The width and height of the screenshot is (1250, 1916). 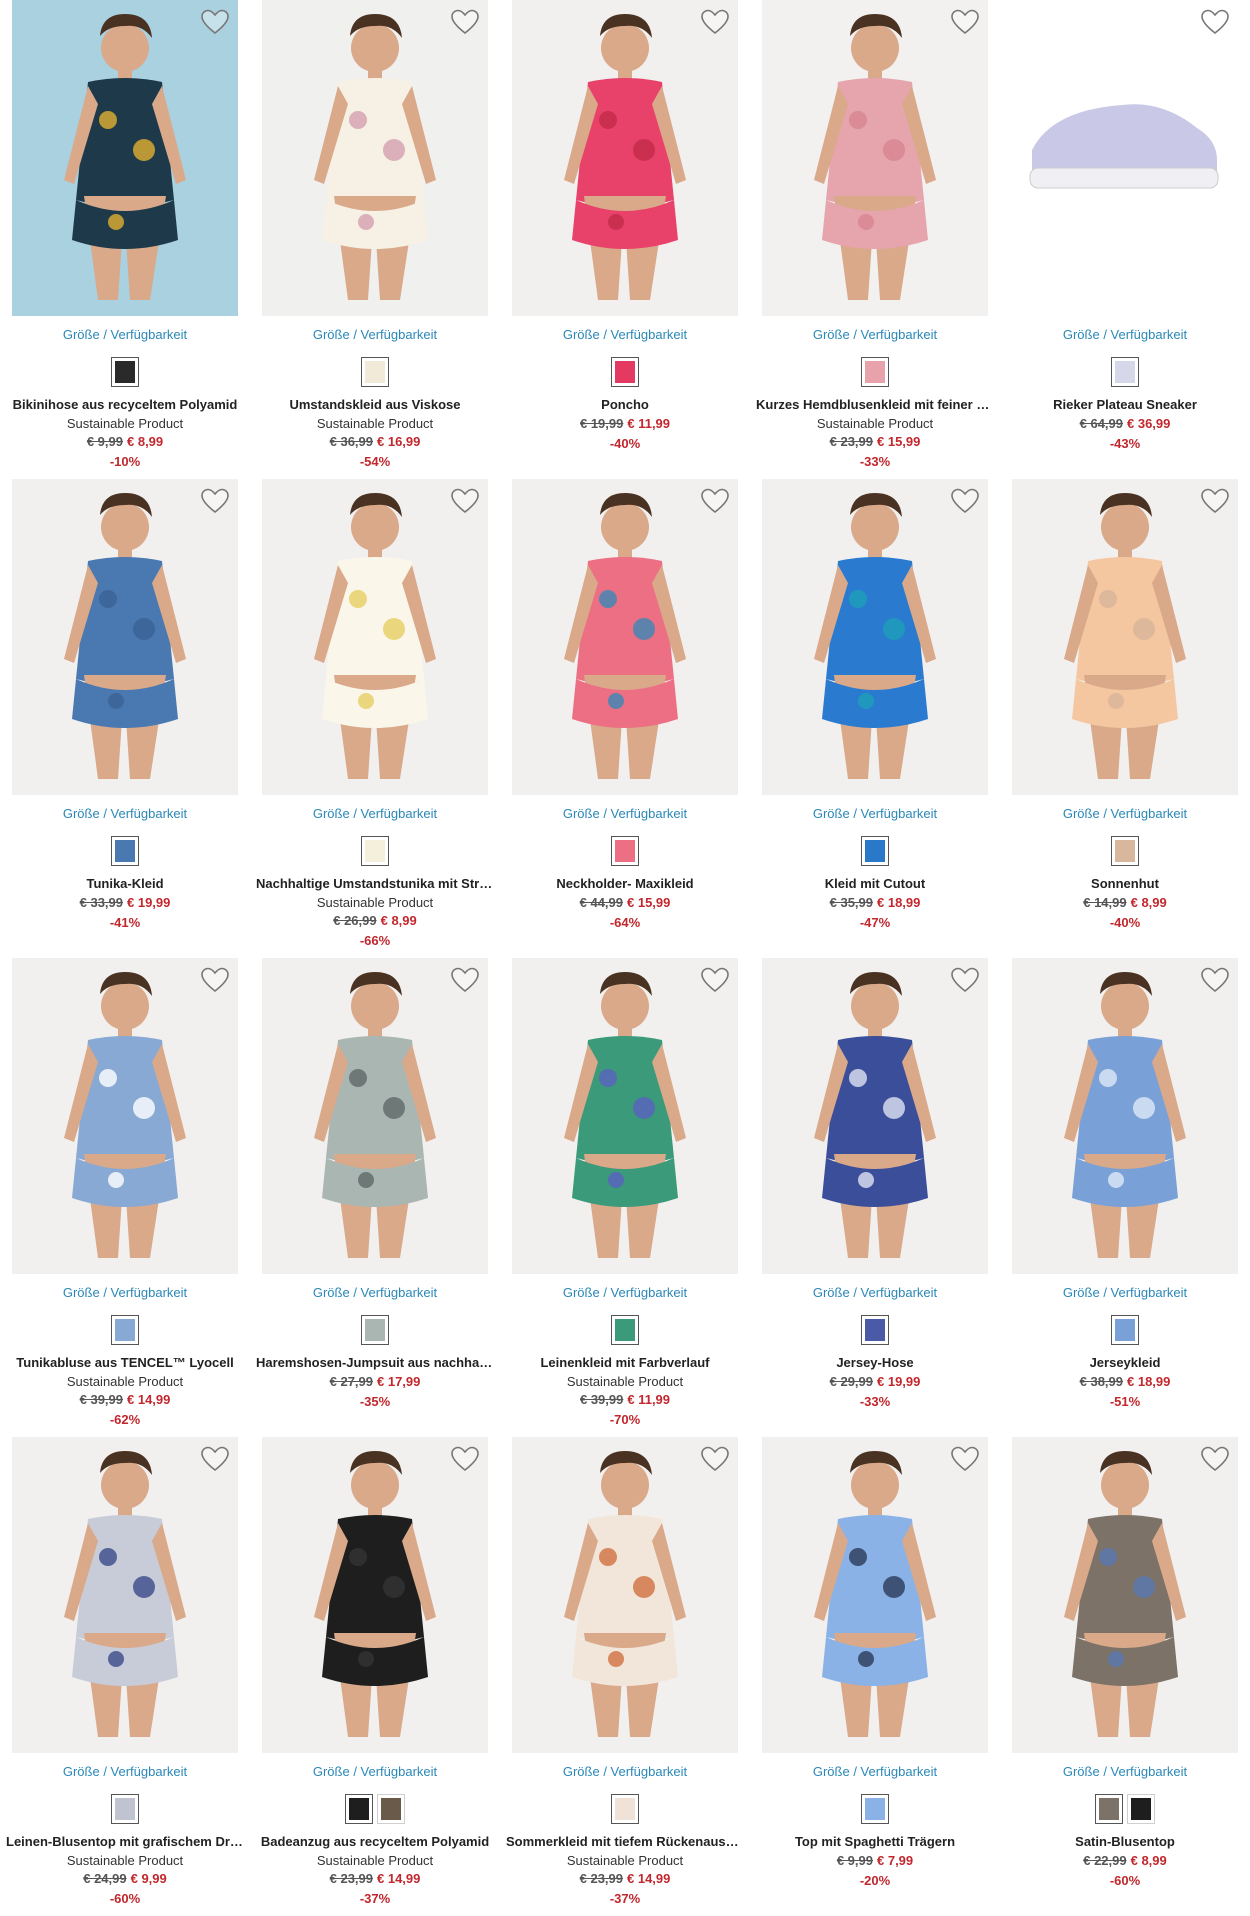 I want to click on product-name: Sonnenhut, so click(x=1125, y=883).